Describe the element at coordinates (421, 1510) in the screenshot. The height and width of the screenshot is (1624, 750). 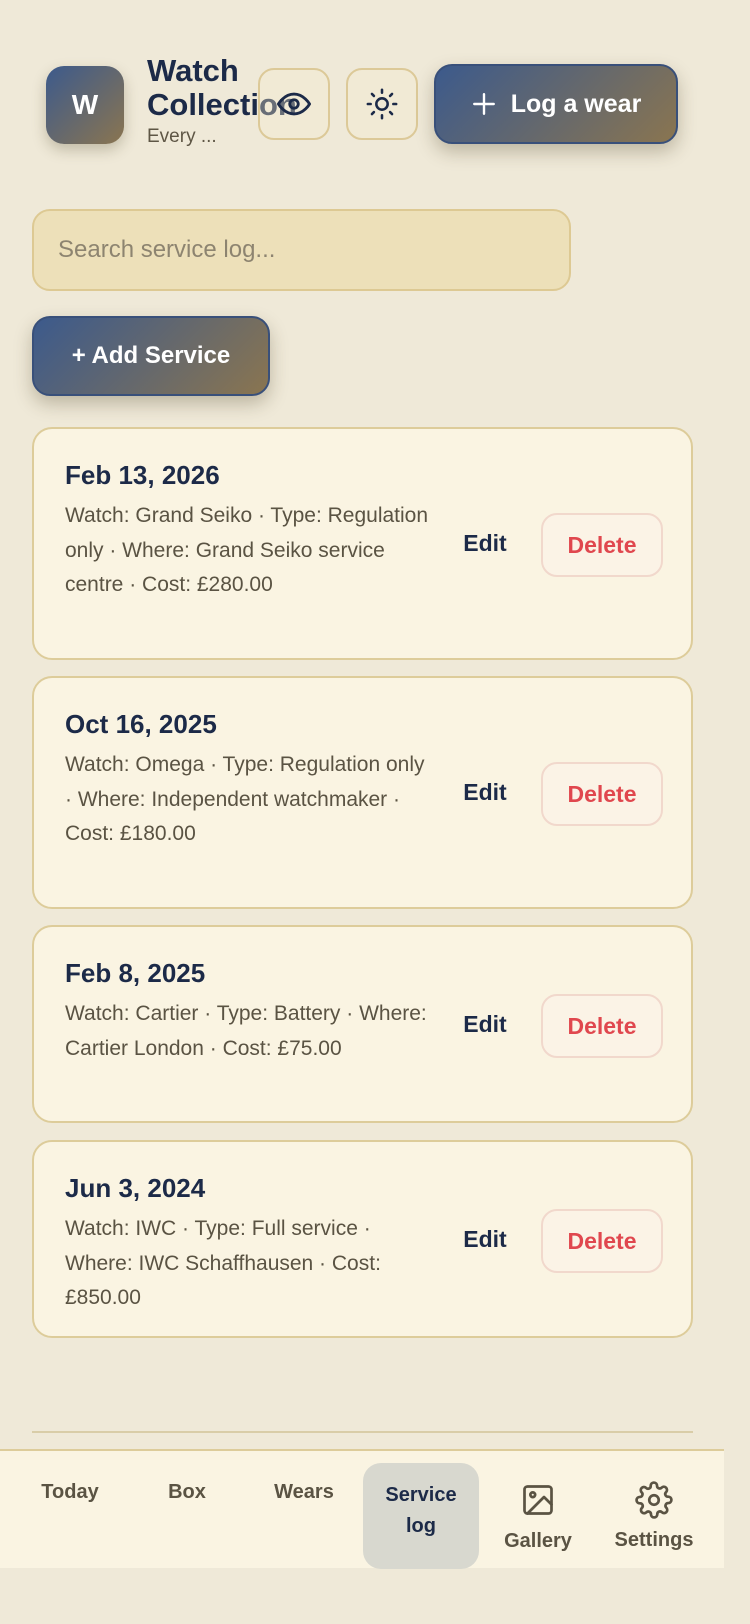
I see `nav-label: Service log` at that location.